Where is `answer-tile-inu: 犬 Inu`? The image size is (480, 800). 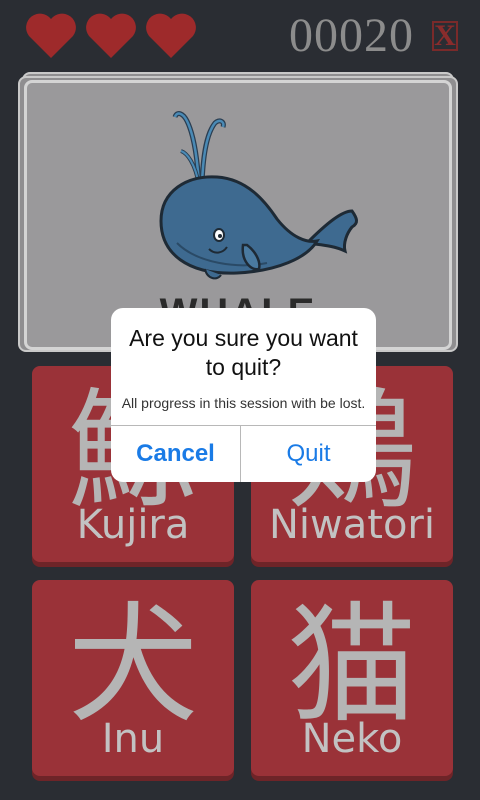
answer-tile-inu: 犬 Inu is located at coordinates (133, 678).